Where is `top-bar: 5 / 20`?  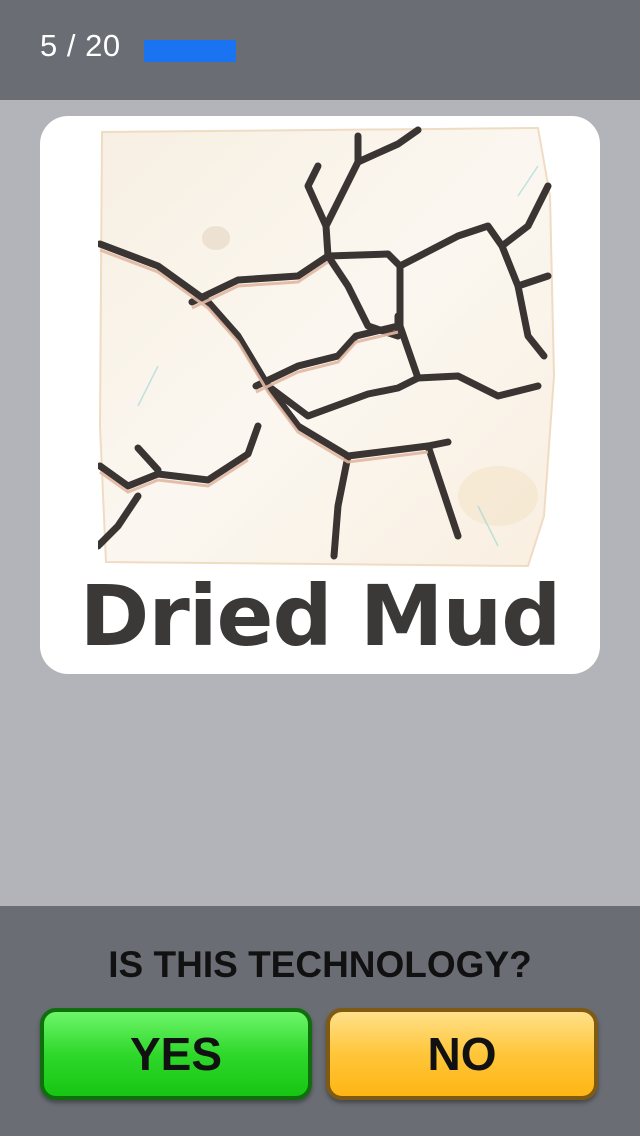 top-bar: 5 / 20 is located at coordinates (320, 50).